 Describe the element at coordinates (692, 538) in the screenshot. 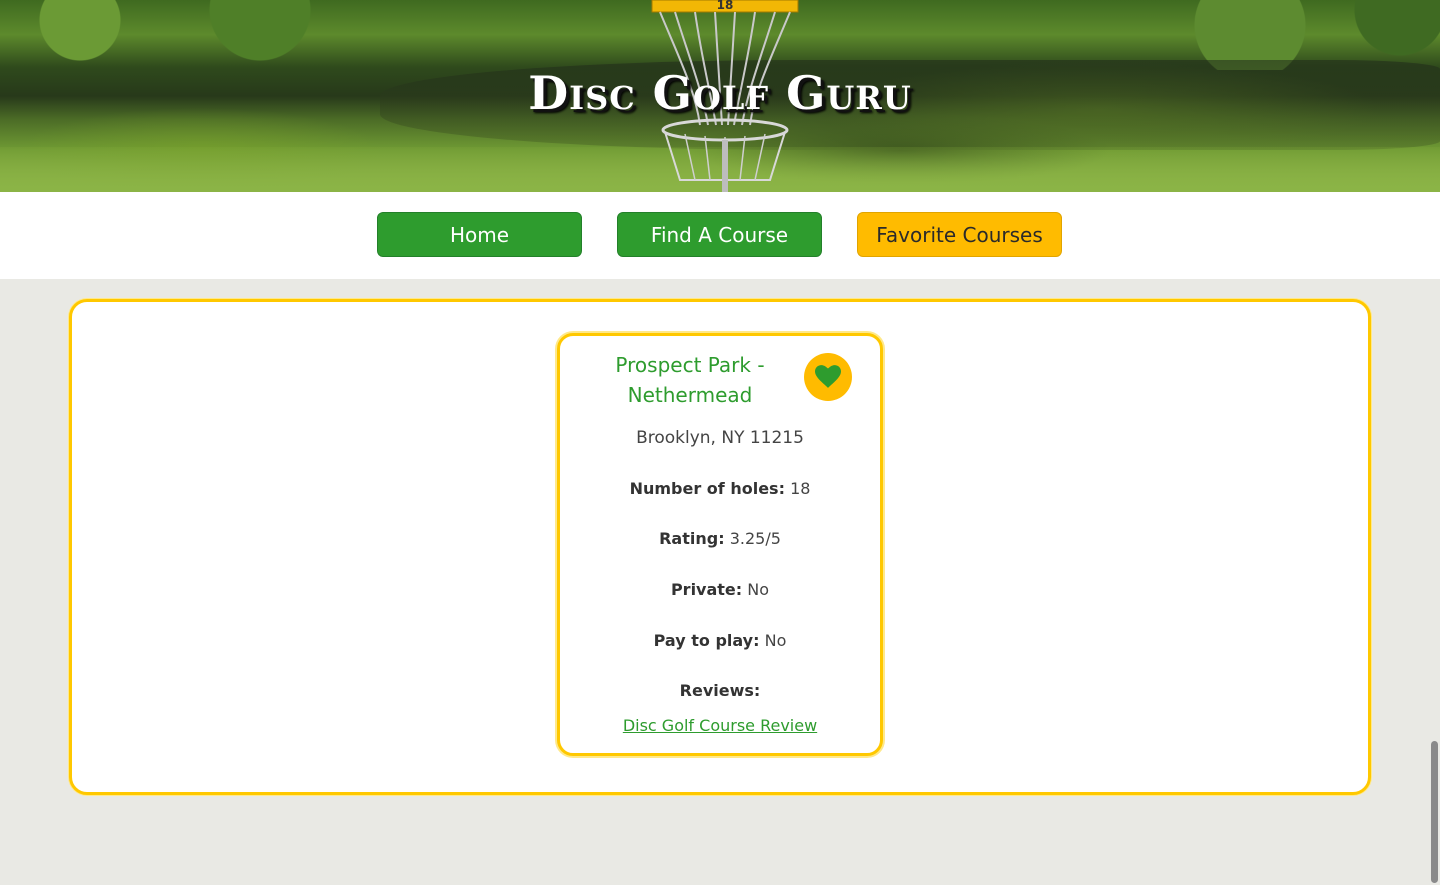

I see `rating-label: Rating:` at that location.